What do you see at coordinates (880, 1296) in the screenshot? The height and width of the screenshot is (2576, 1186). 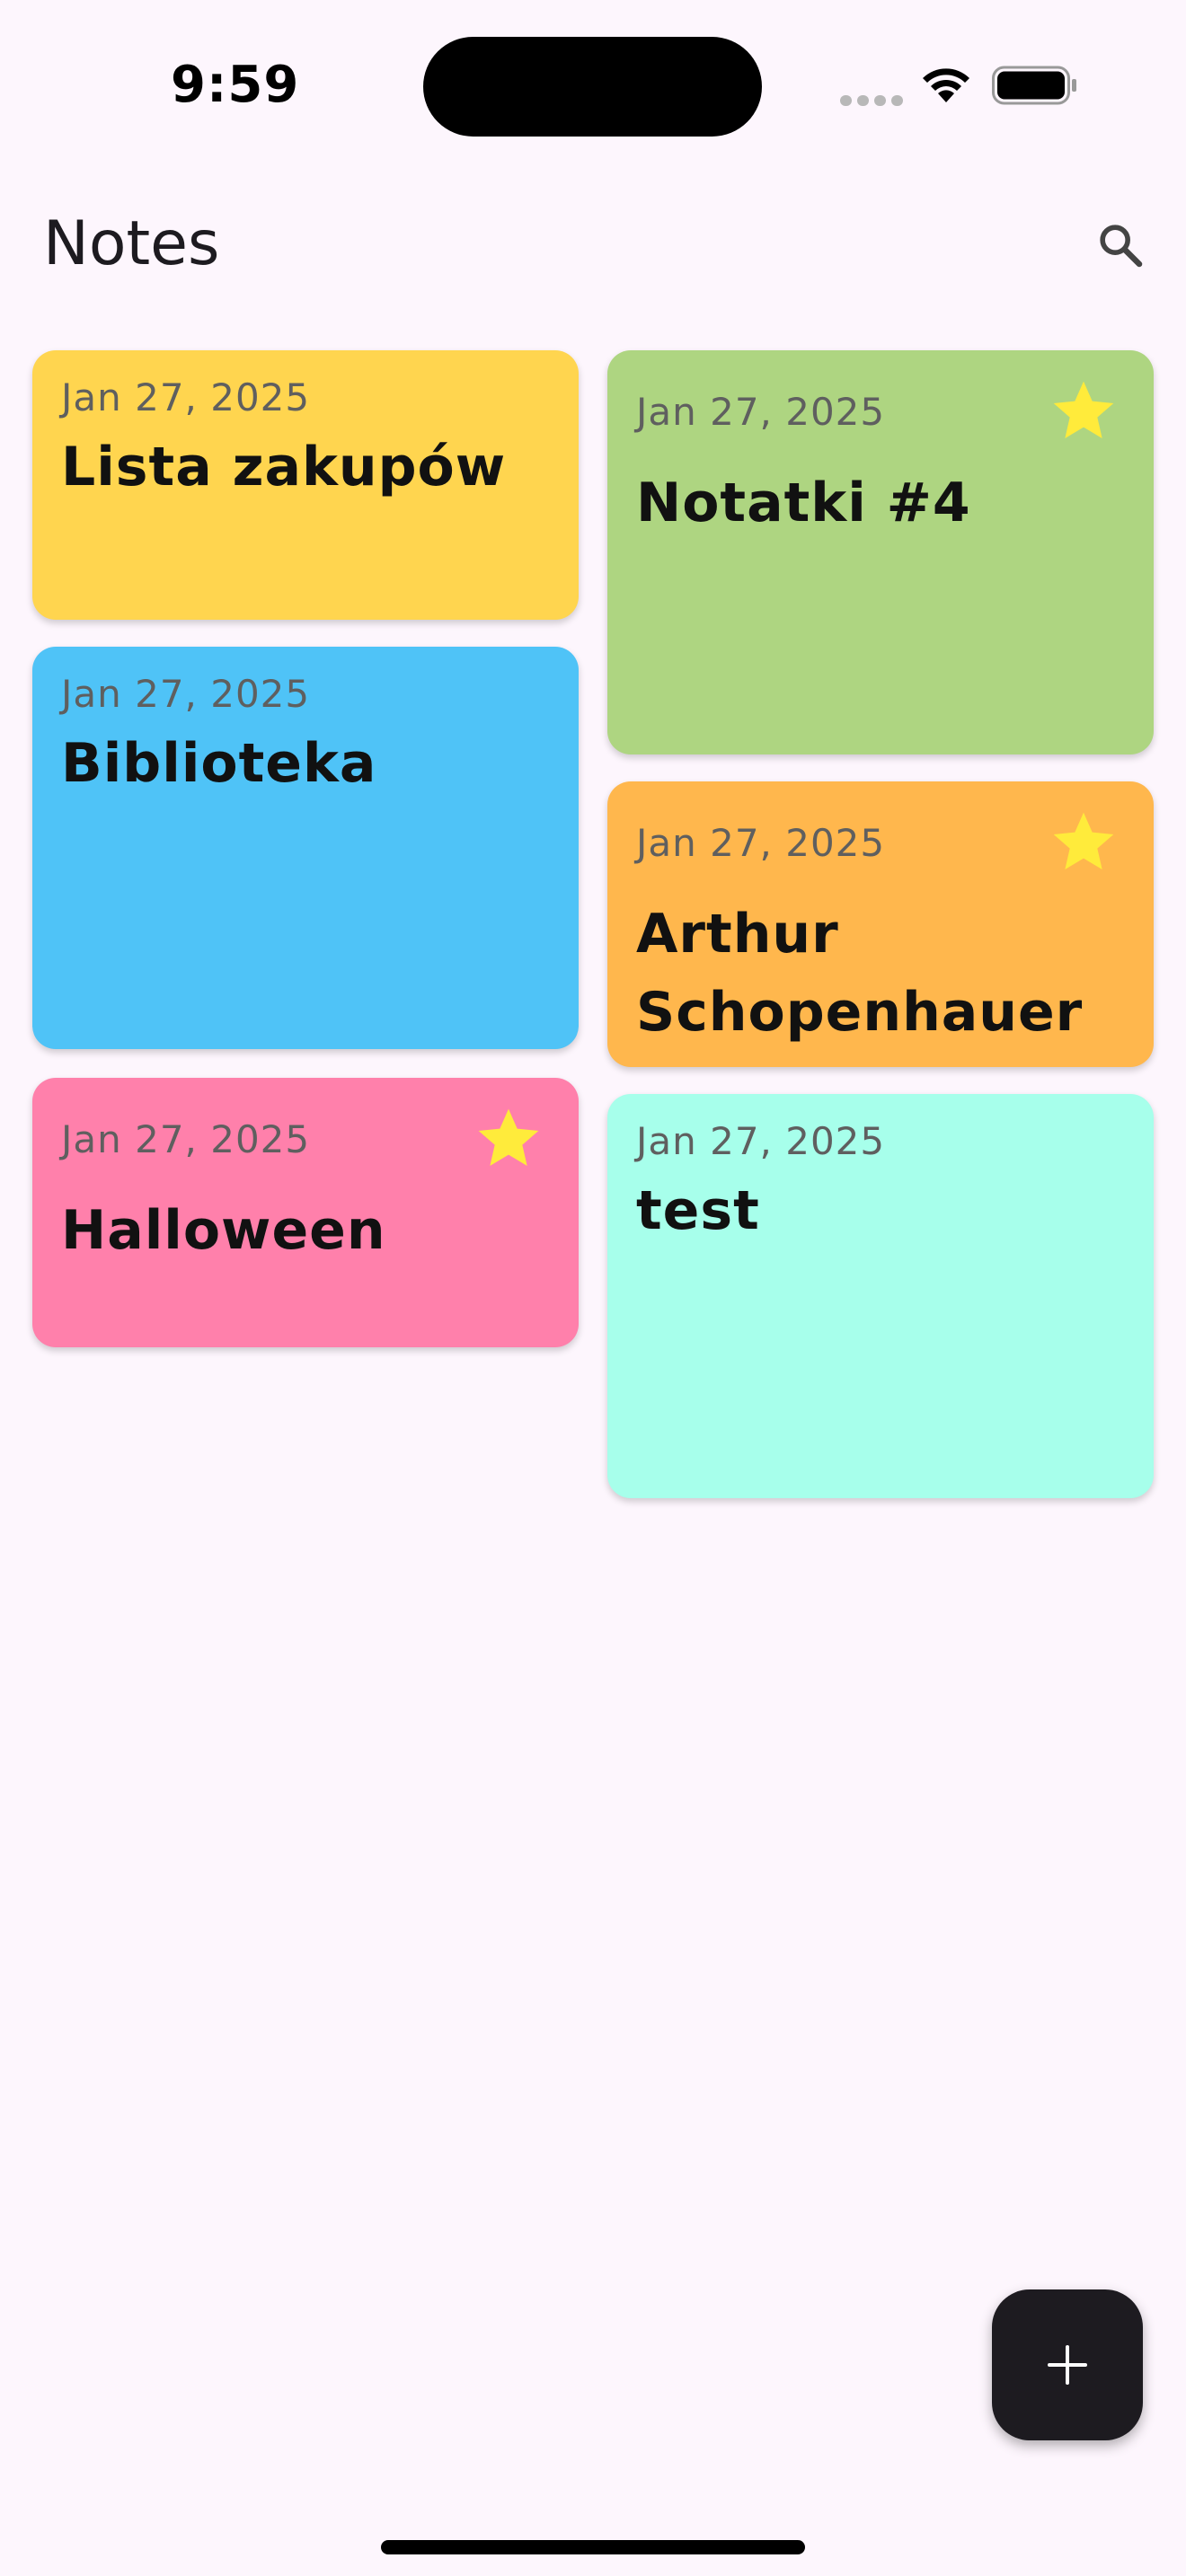 I see `note-card: Jan 27, 2025 test` at bounding box center [880, 1296].